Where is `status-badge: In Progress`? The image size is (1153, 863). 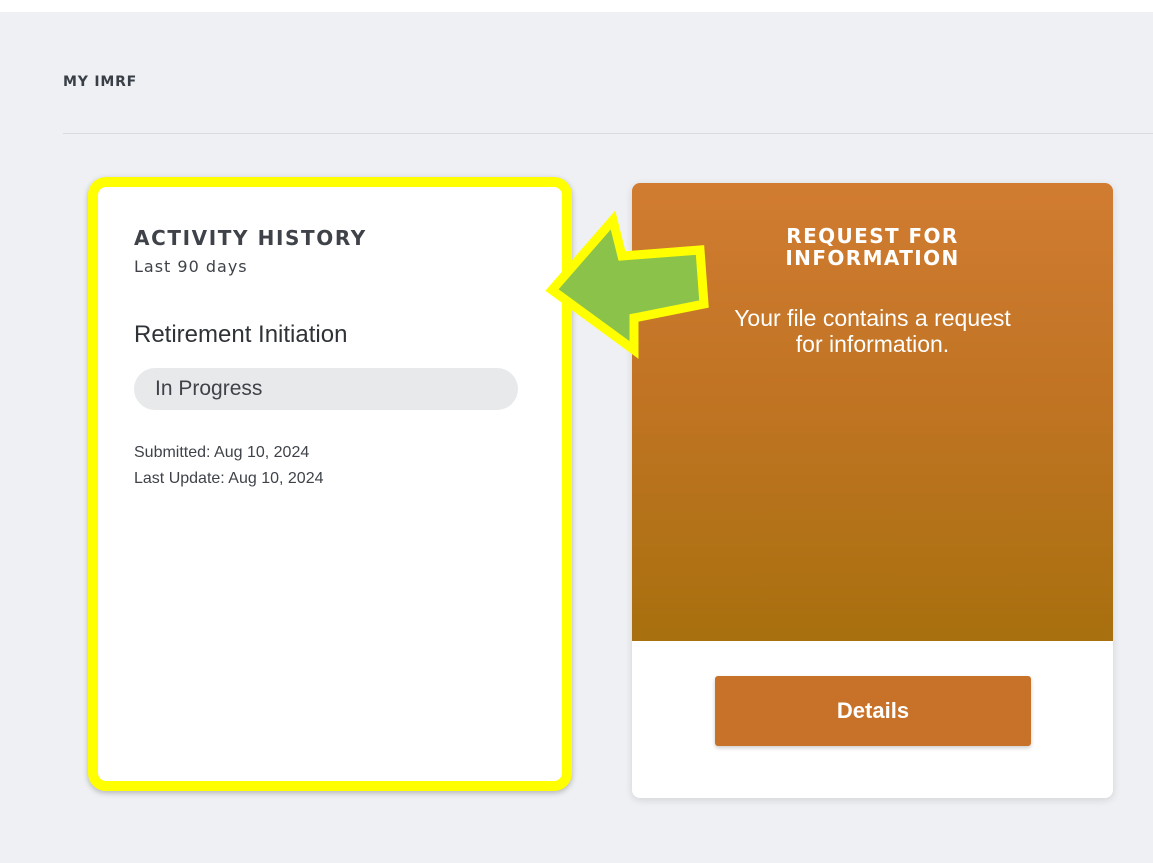
status-badge: In Progress is located at coordinates (326, 389).